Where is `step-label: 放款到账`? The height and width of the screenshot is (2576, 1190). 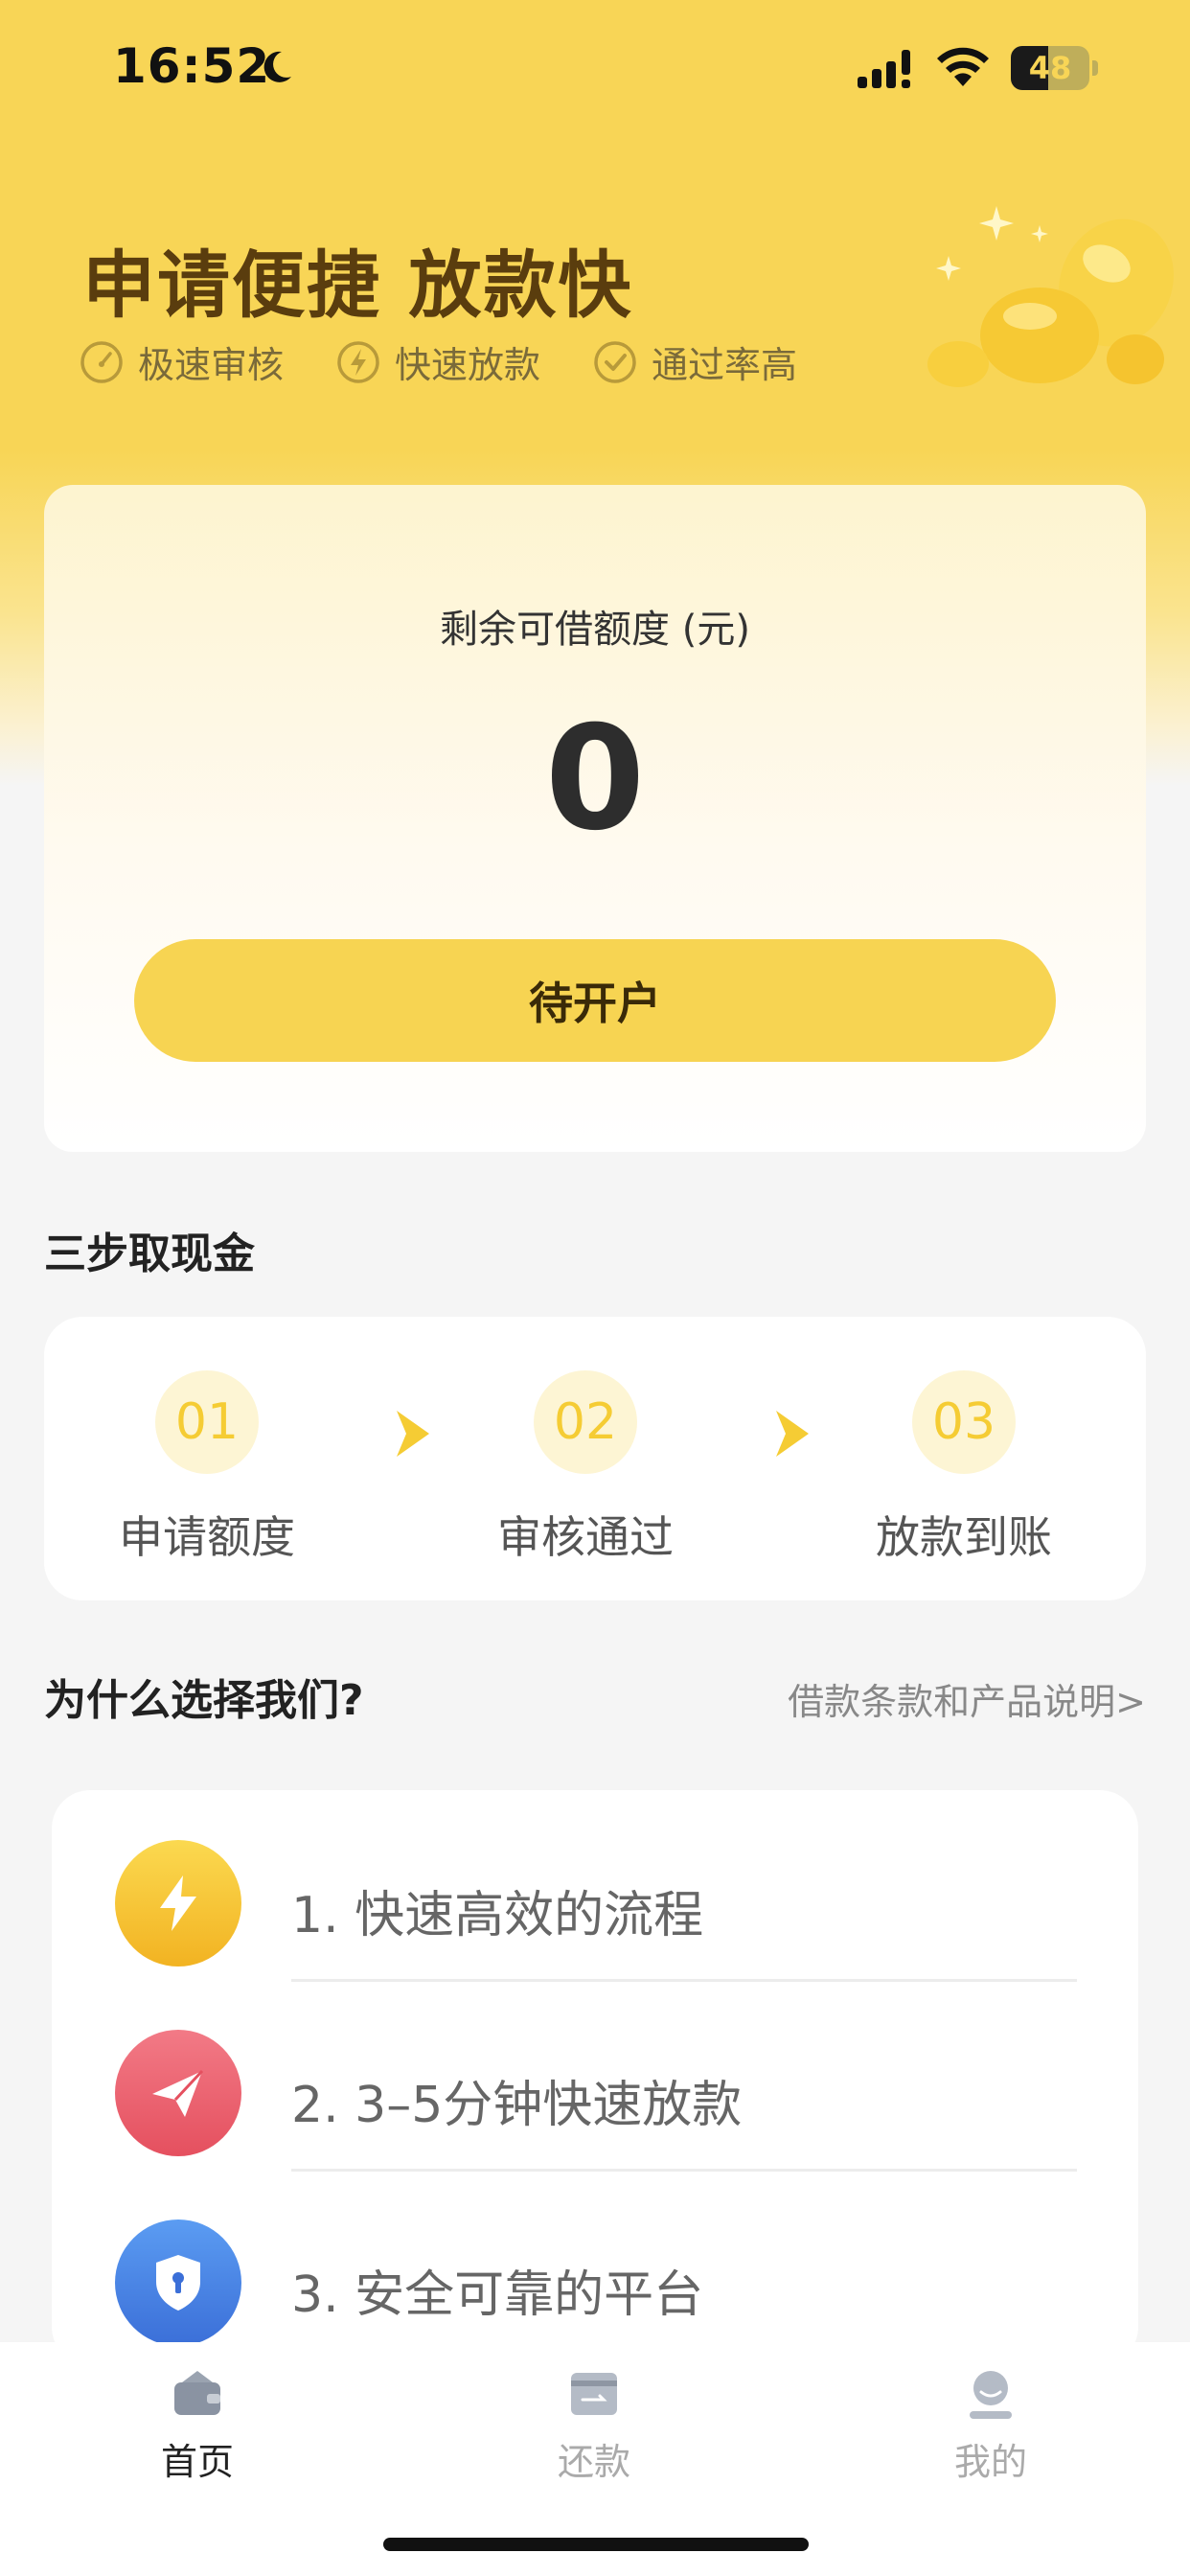
step-label: 放款到账 is located at coordinates (964, 1537).